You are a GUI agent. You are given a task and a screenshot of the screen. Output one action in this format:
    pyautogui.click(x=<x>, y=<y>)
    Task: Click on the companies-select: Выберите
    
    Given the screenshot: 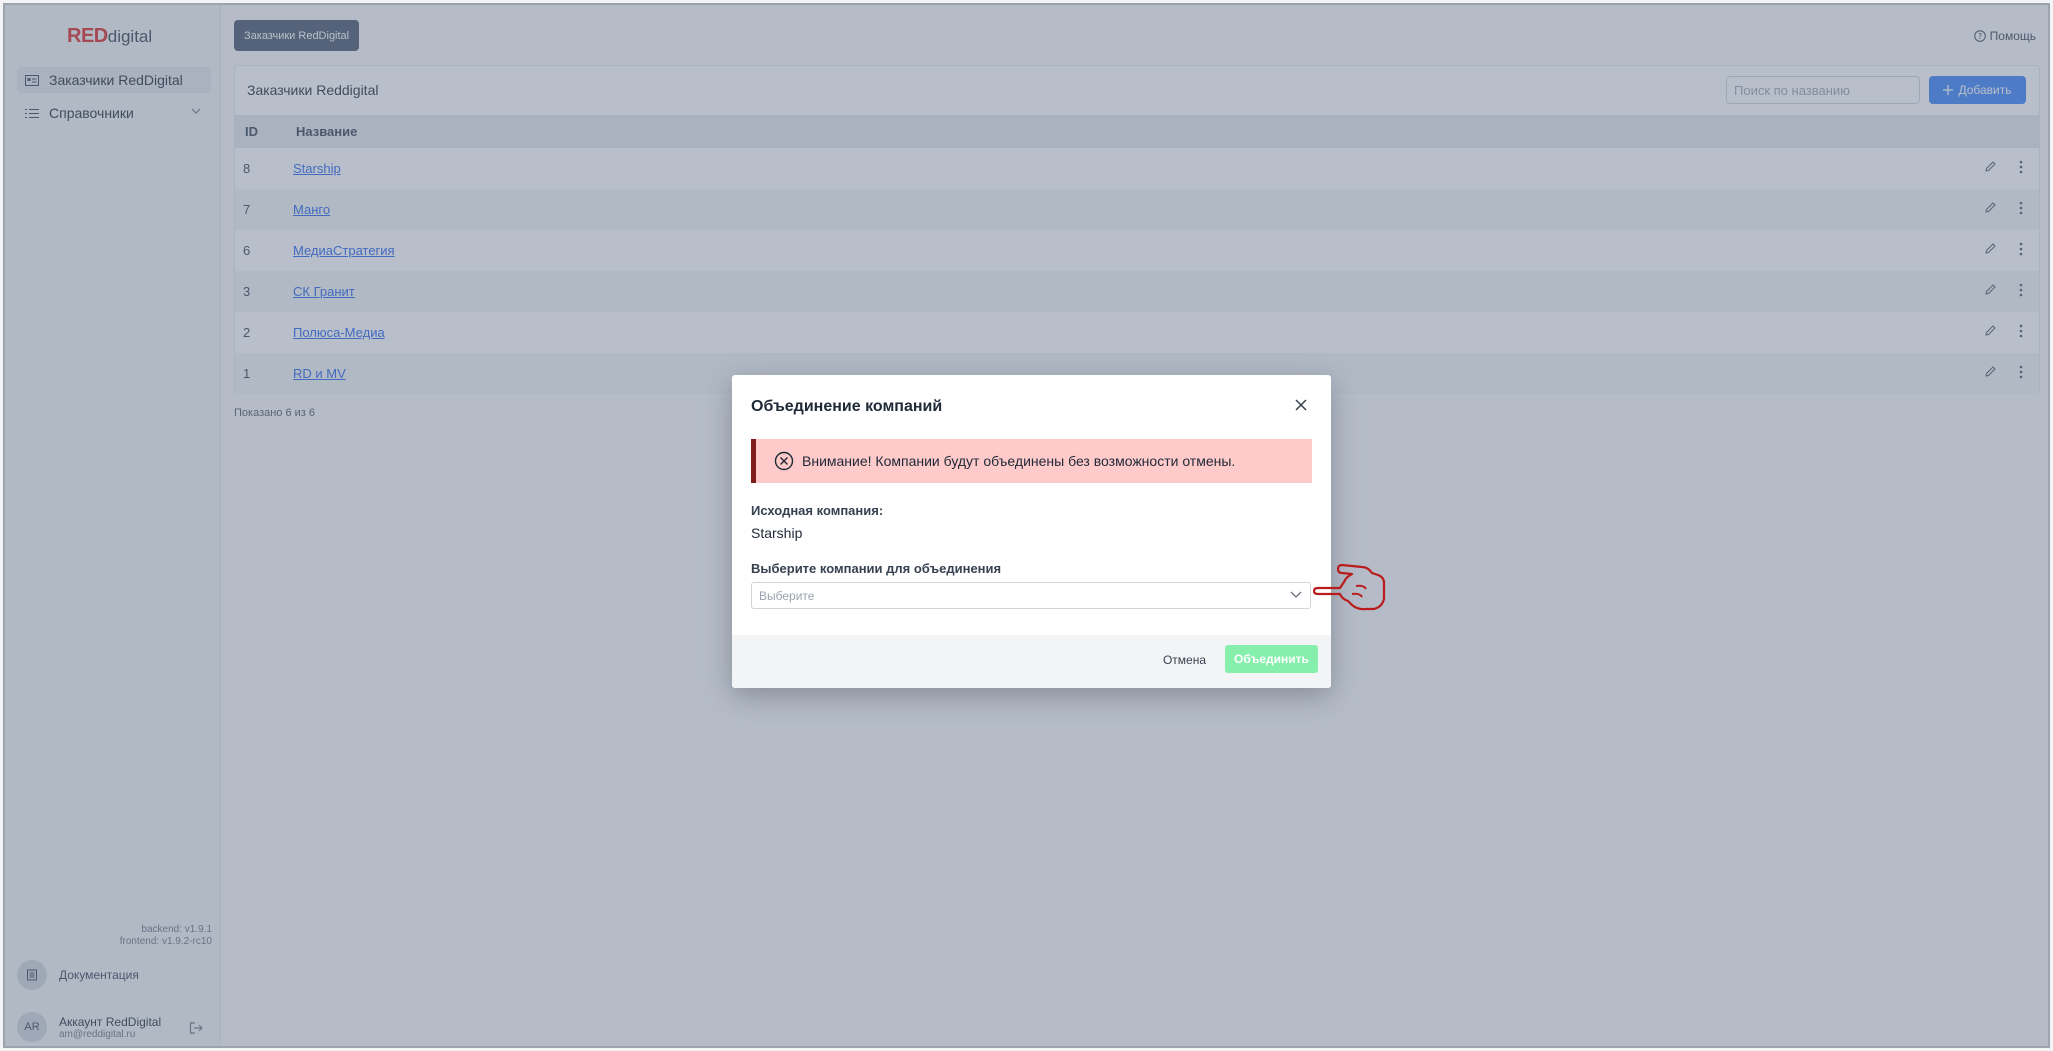 What is the action you would take?
    pyautogui.click(x=1031, y=595)
    